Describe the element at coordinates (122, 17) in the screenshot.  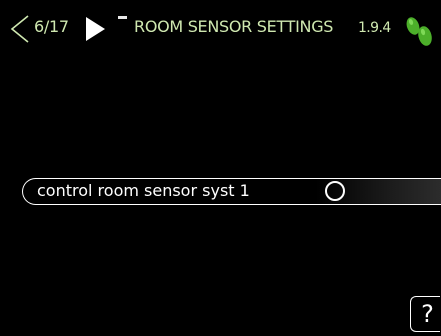
I see `menu-dash-icon` at that location.